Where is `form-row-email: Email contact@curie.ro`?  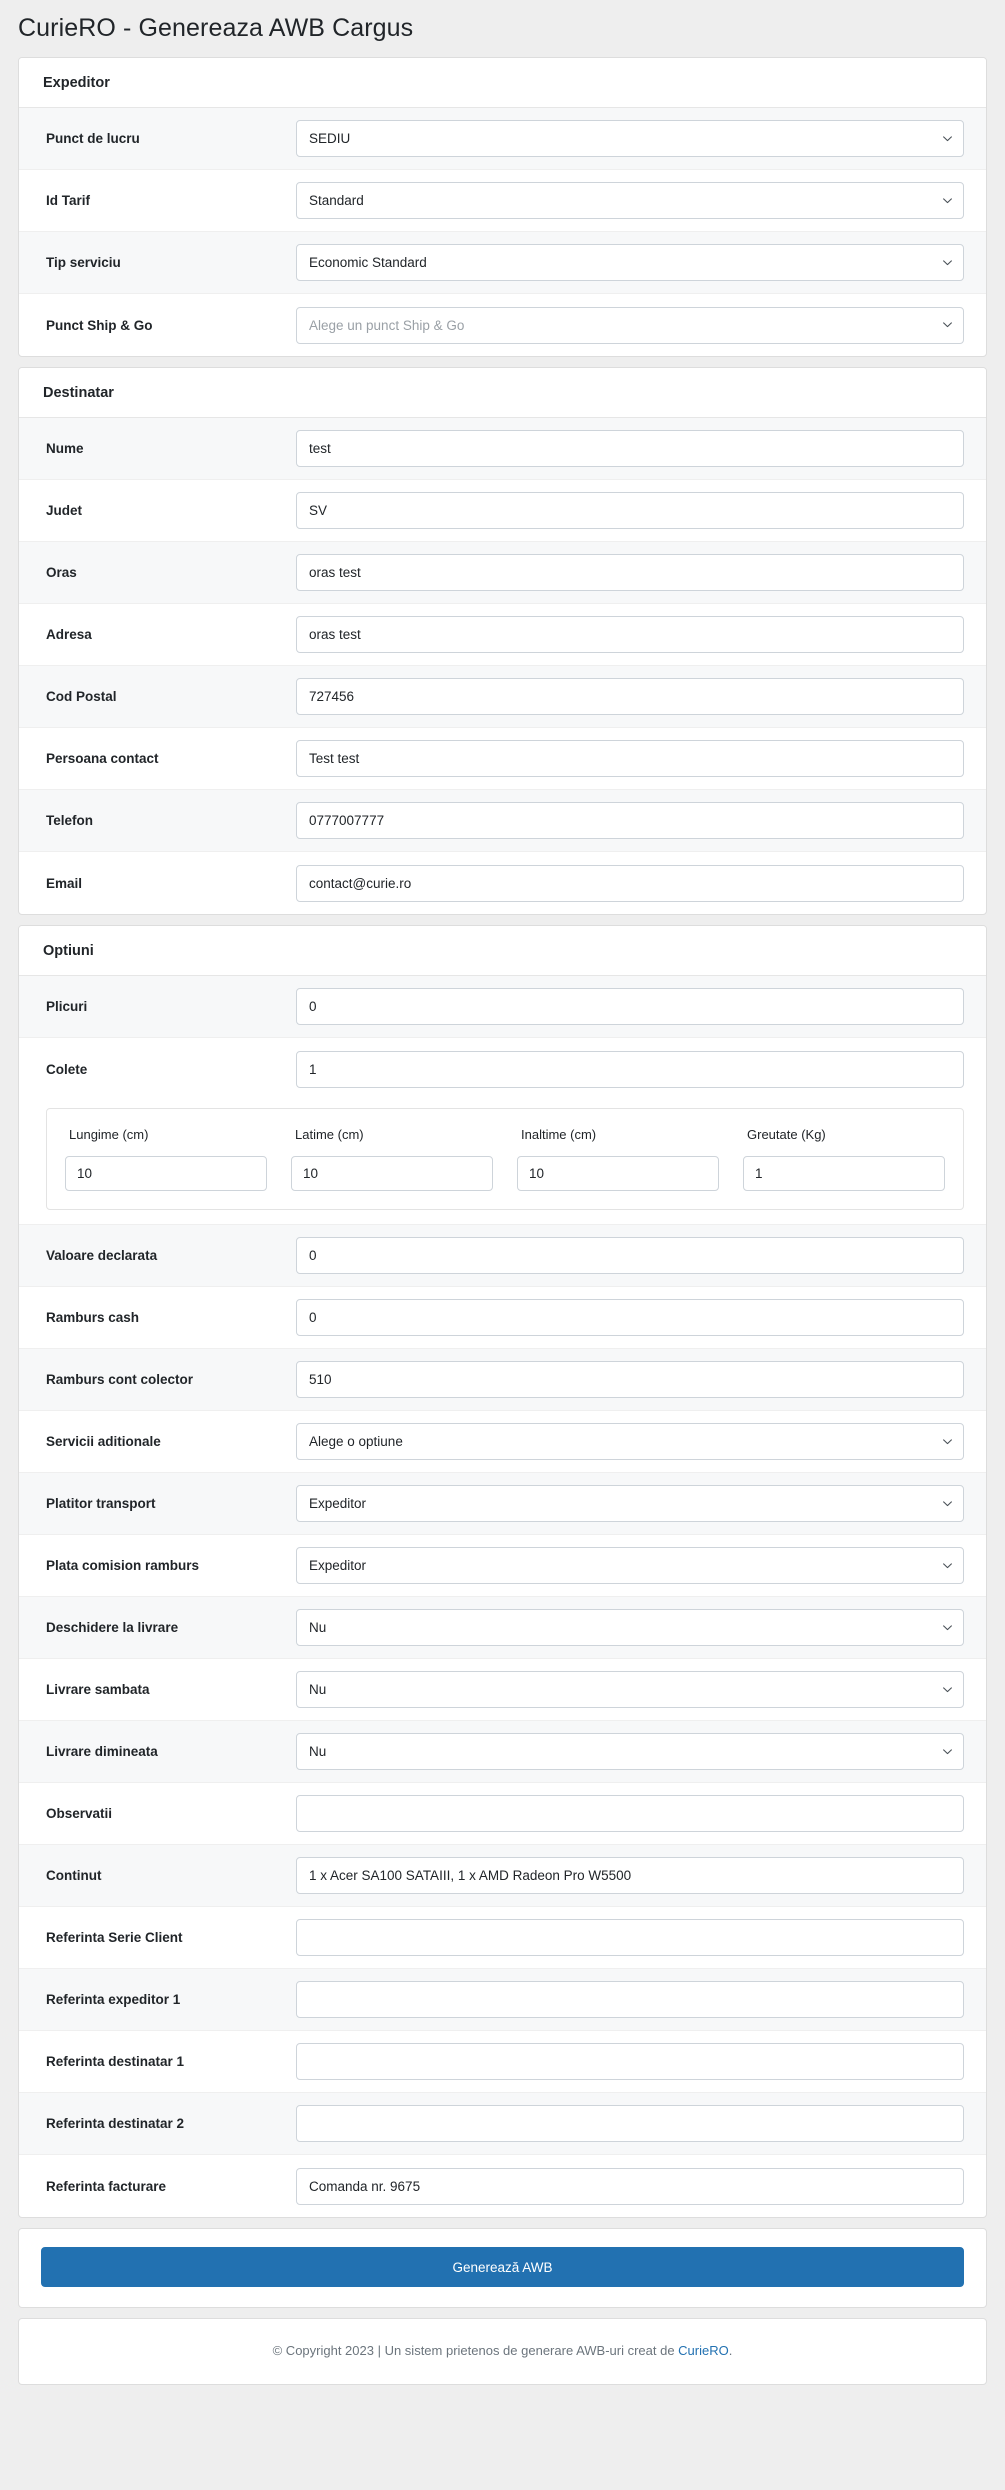 form-row-email: Email contact@curie.ro is located at coordinates (502, 883).